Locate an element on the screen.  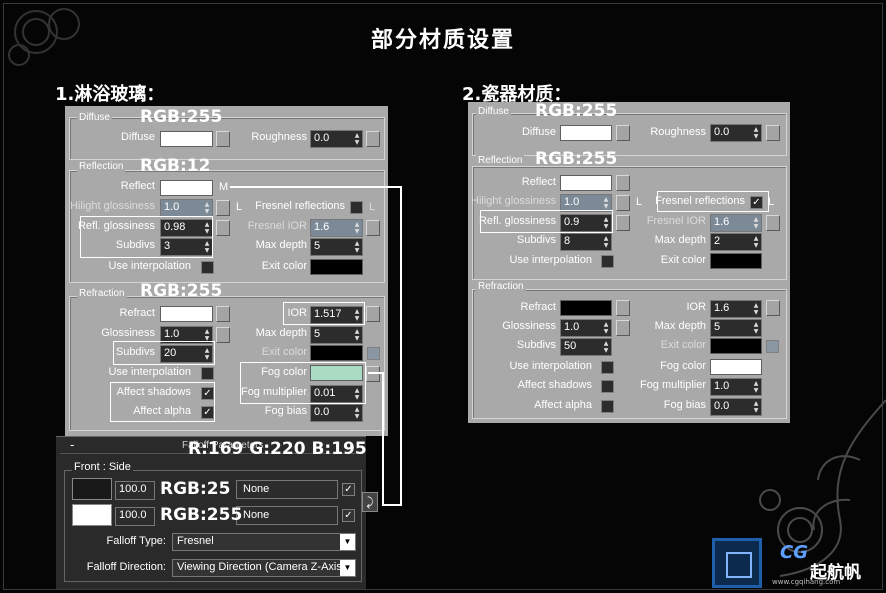
falloff-map2-checkbox: ✓ is located at coordinates (348, 515).